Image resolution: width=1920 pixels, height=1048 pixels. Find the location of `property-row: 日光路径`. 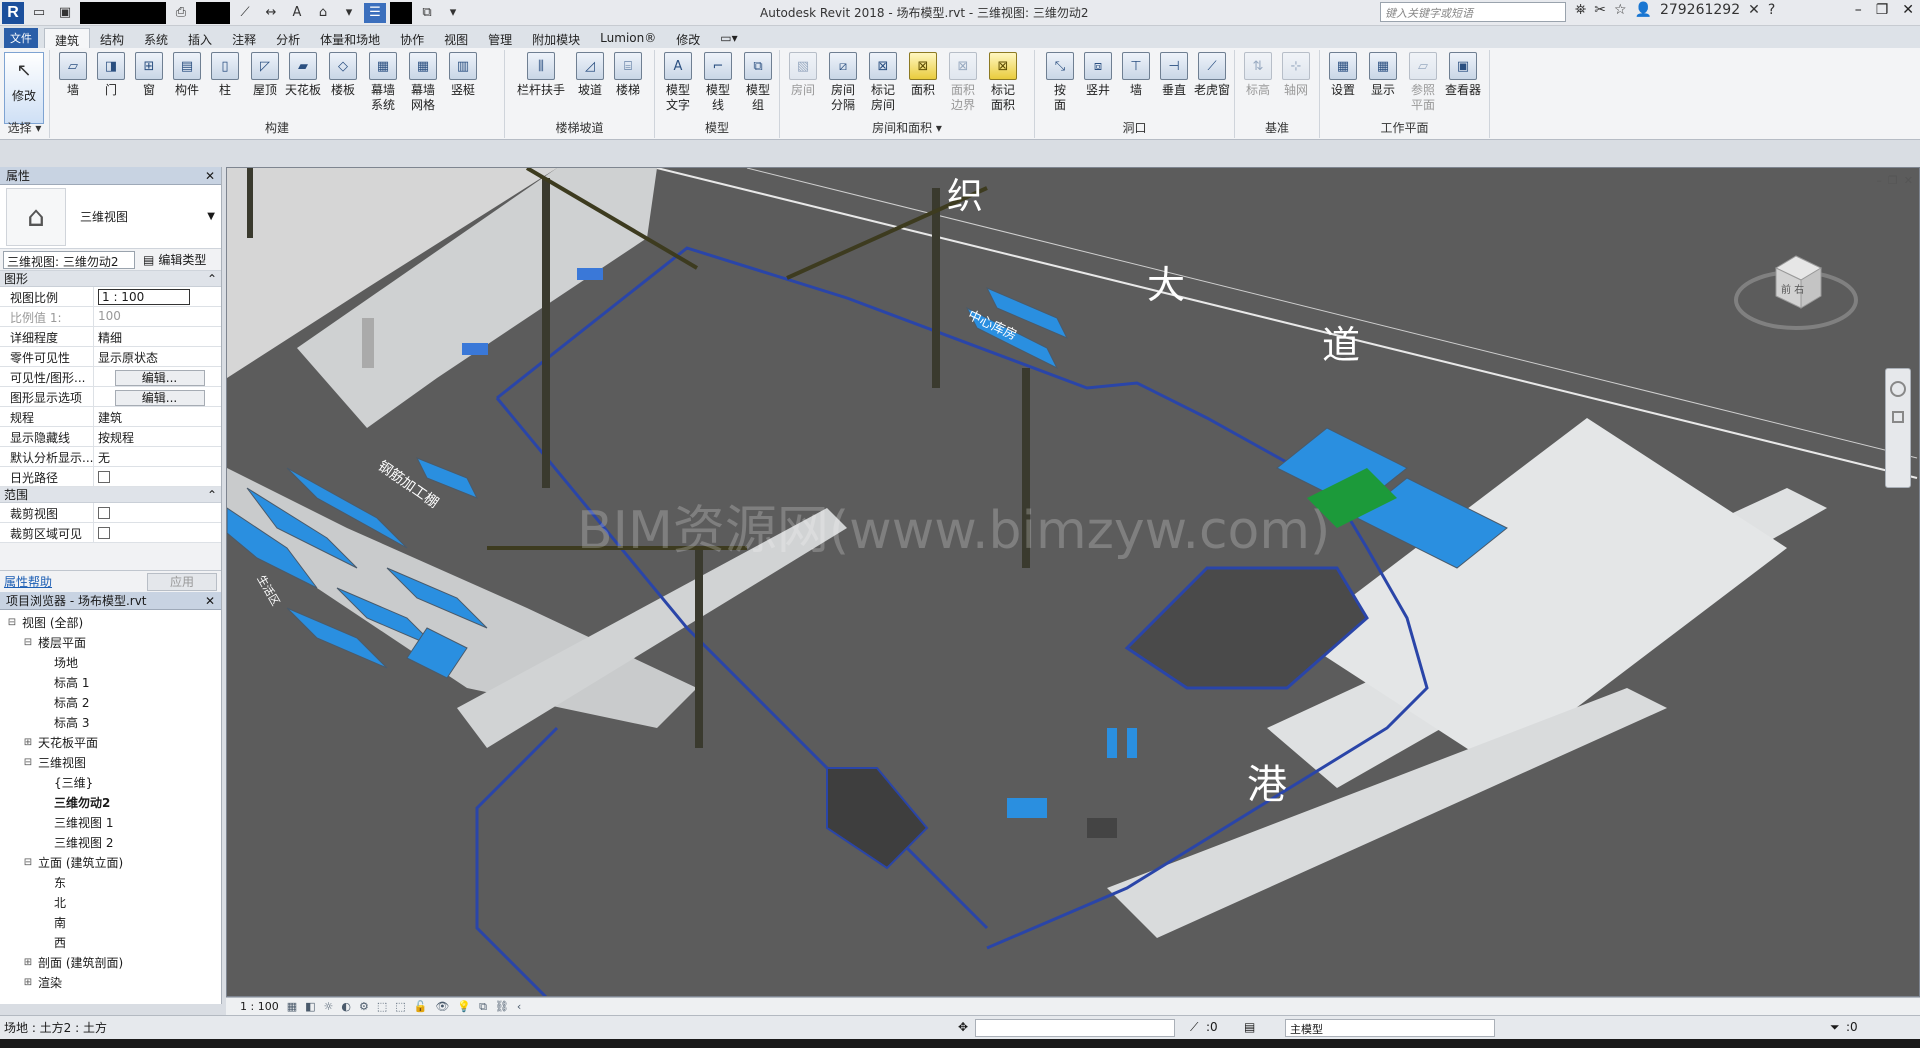

property-row: 日光路径 is located at coordinates (110, 477).